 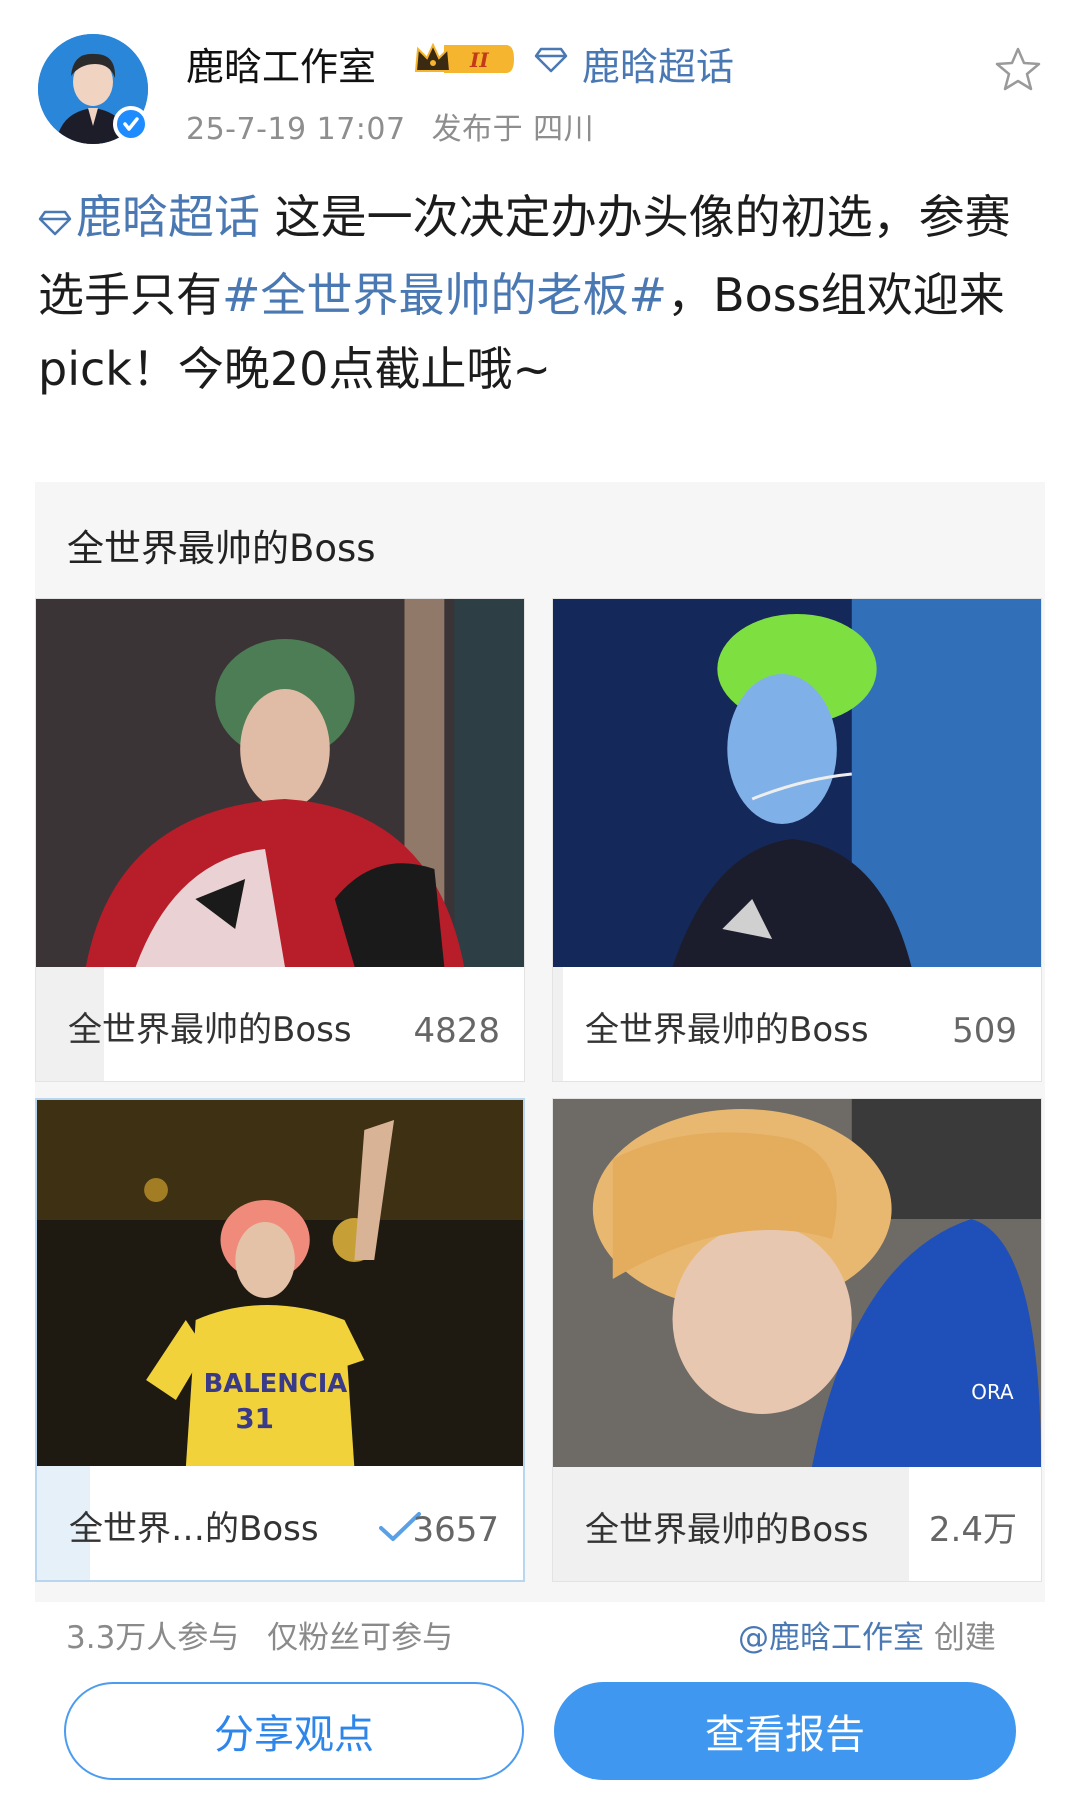 What do you see at coordinates (276, 1384) in the screenshot?
I see `svg-text: BALENCIA` at bounding box center [276, 1384].